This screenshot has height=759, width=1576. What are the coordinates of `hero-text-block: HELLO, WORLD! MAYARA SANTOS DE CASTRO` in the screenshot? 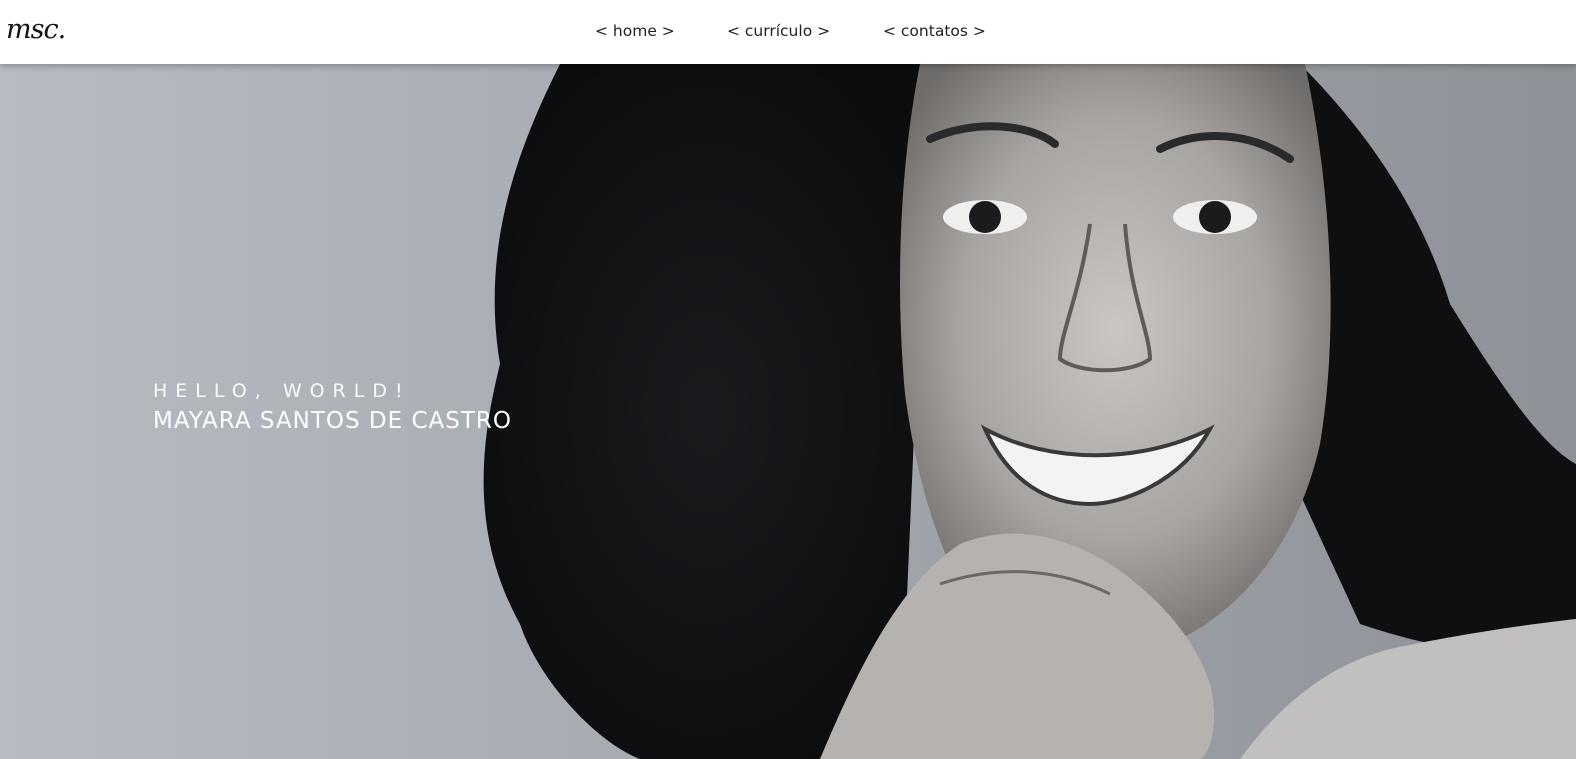 It's located at (332, 407).